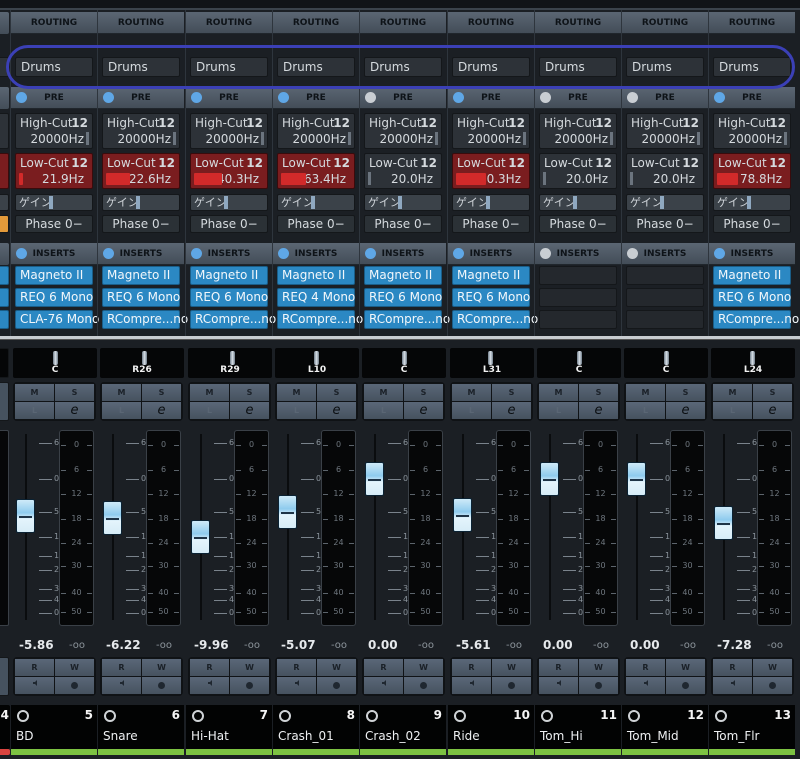 The height and width of the screenshot is (759, 800). What do you see at coordinates (4, 275) in the screenshot?
I see `partial-insert-slot` at bounding box center [4, 275].